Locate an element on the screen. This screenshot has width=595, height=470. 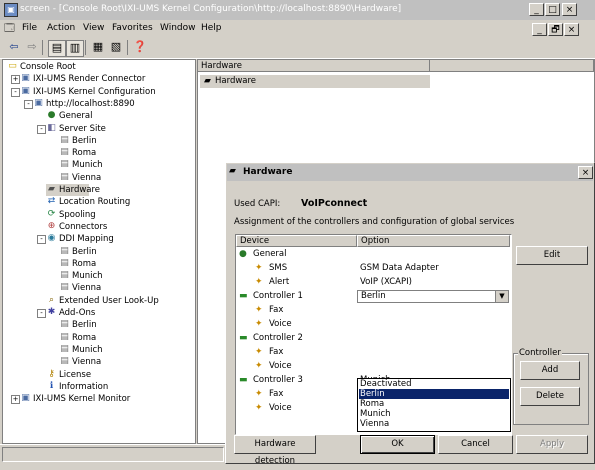
tree-node: ▰ Hardware is located at coordinates (73, 190).